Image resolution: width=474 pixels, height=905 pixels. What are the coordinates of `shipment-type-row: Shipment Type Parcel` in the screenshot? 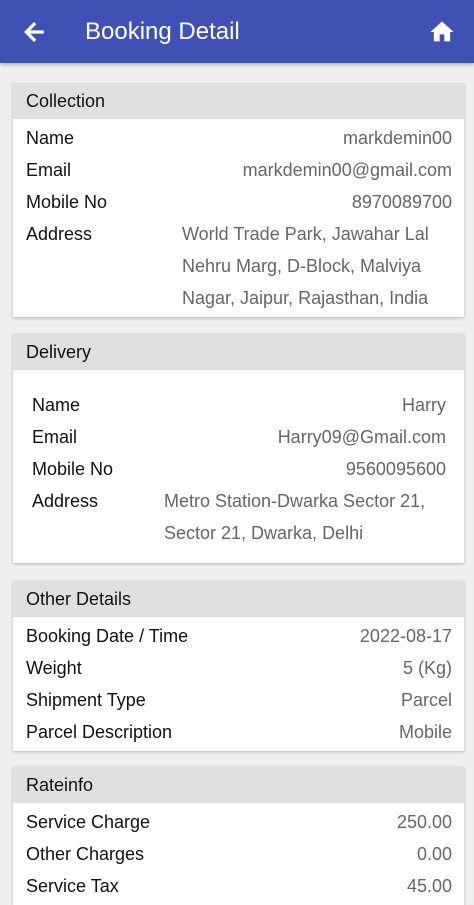 It's located at (239, 700).